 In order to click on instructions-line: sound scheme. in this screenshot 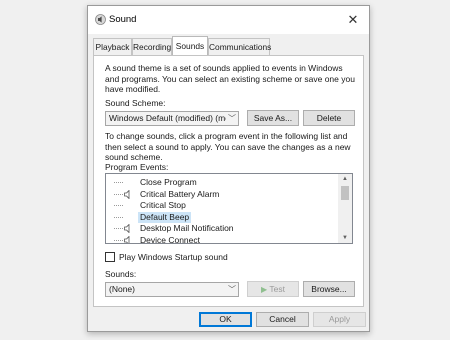, I will do `click(134, 157)`.